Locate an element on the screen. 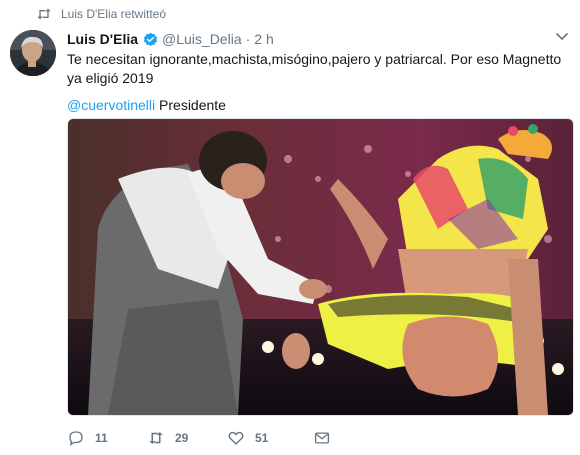 The height and width of the screenshot is (455, 580). tweet-timestamp: 2 h is located at coordinates (263, 39).